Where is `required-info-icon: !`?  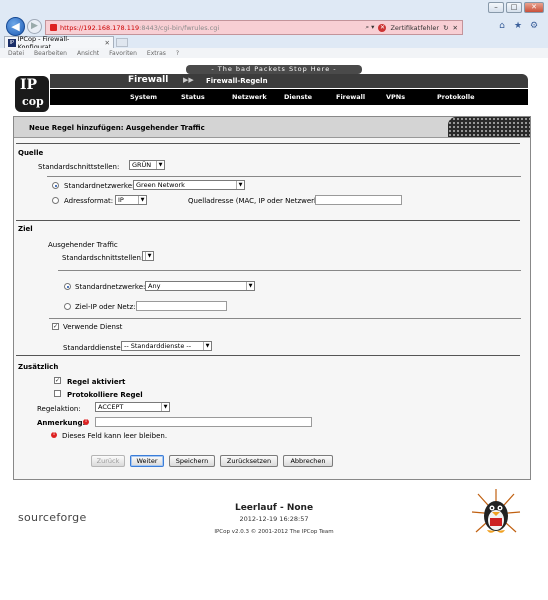
required-info-icon: ! is located at coordinates (86, 422).